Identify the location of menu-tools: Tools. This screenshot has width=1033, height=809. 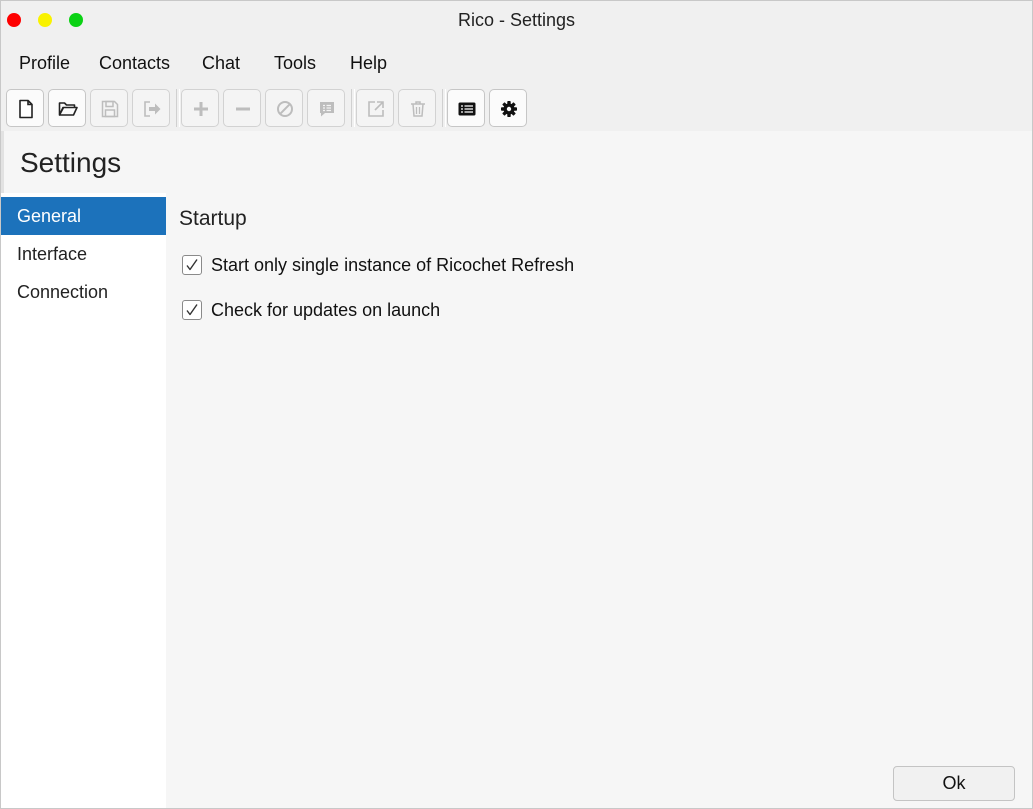
(295, 63).